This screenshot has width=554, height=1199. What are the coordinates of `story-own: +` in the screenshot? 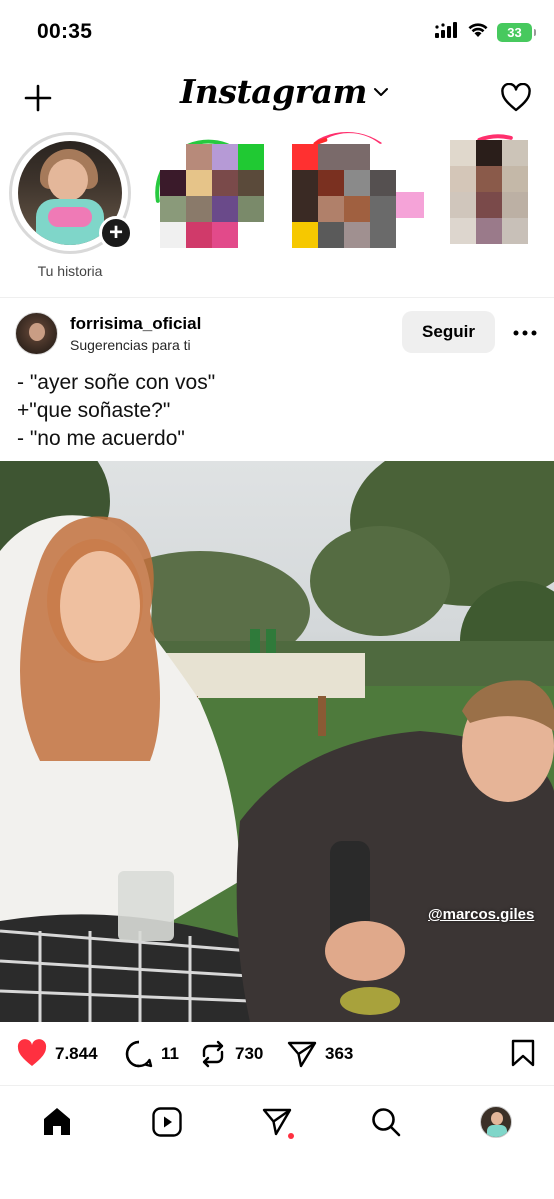 It's located at (71, 192).